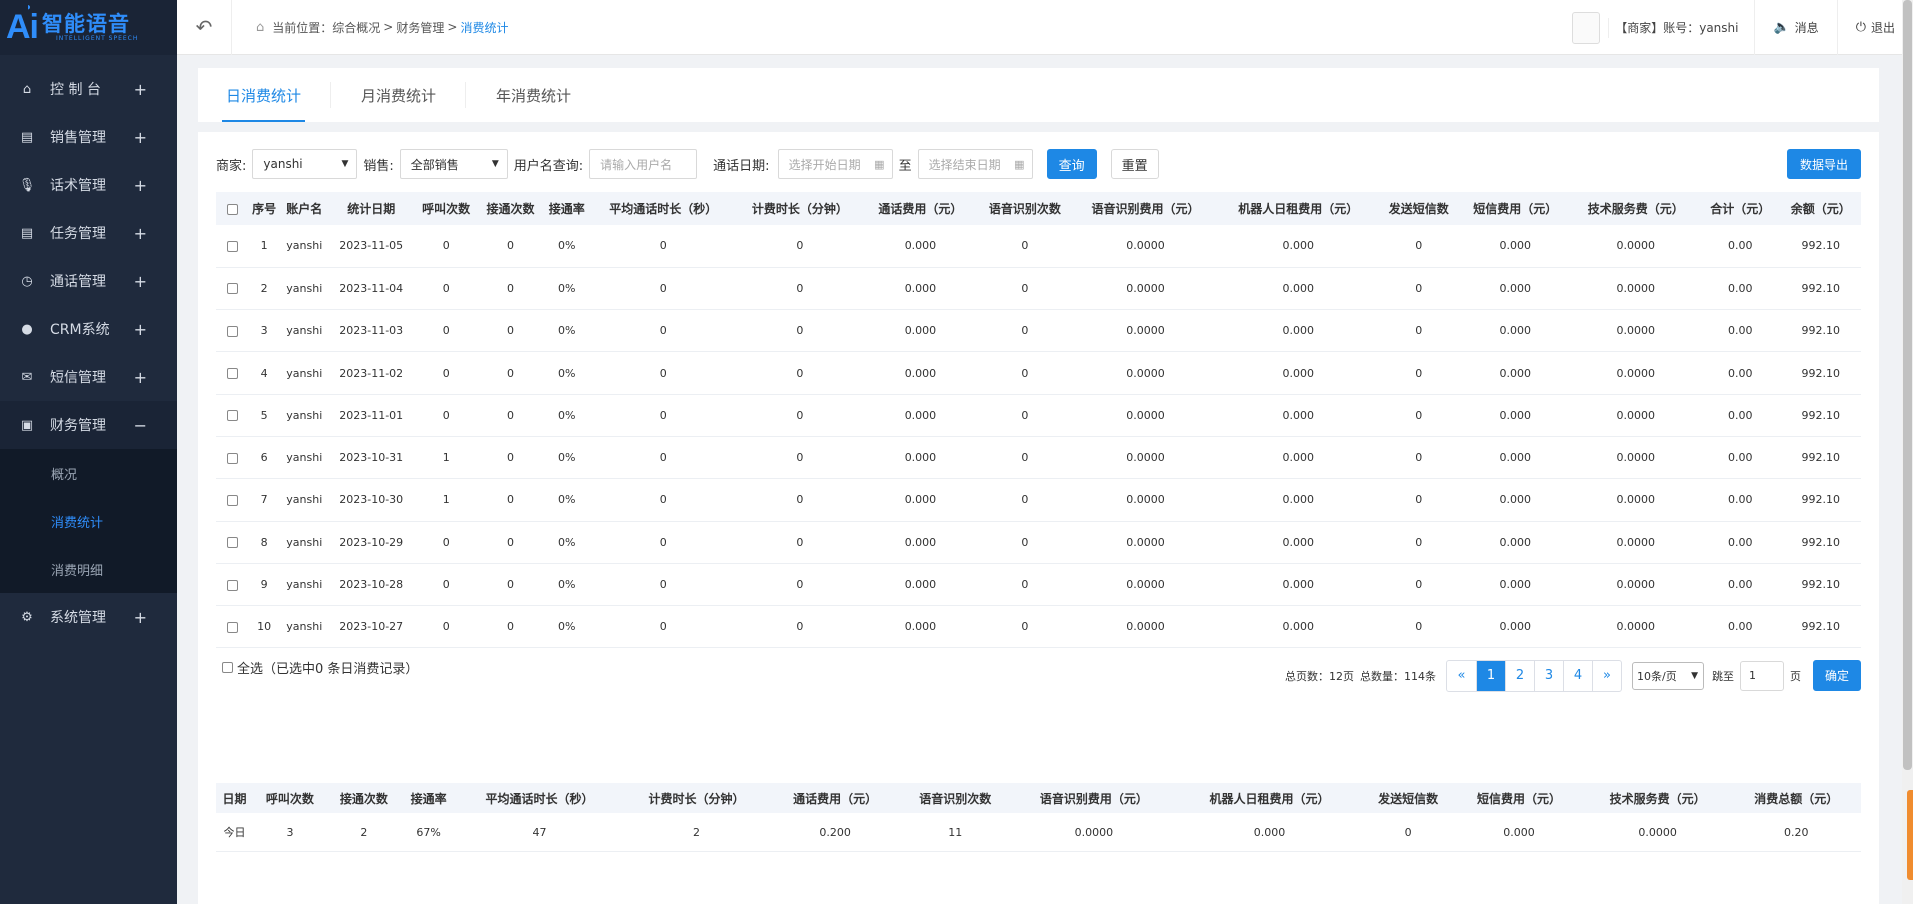 The height and width of the screenshot is (904, 1913). What do you see at coordinates (1668, 675) in the screenshot?
I see `page-size-select: 10条/页 ▼` at bounding box center [1668, 675].